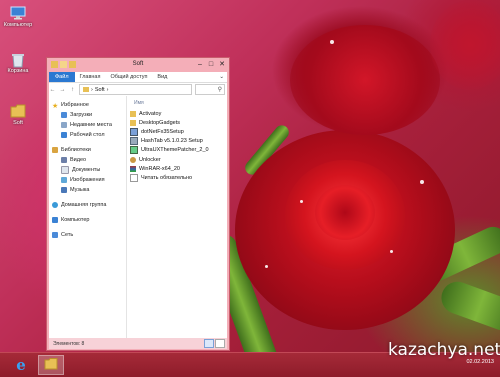 The image size is (500, 377). I want to click on status-bar: Элементов: 8, so click(138, 343).